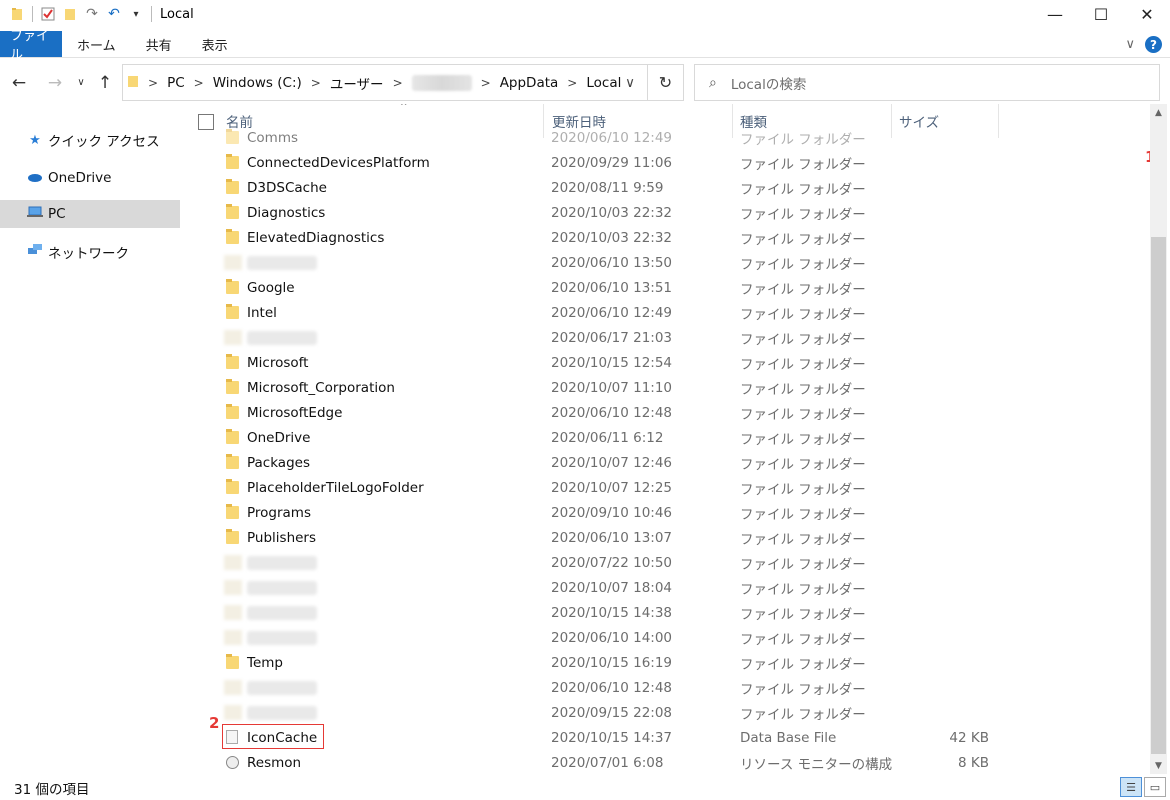  I want to click on vertical-scrollbar: ▲ ▼, so click(1158, 439).